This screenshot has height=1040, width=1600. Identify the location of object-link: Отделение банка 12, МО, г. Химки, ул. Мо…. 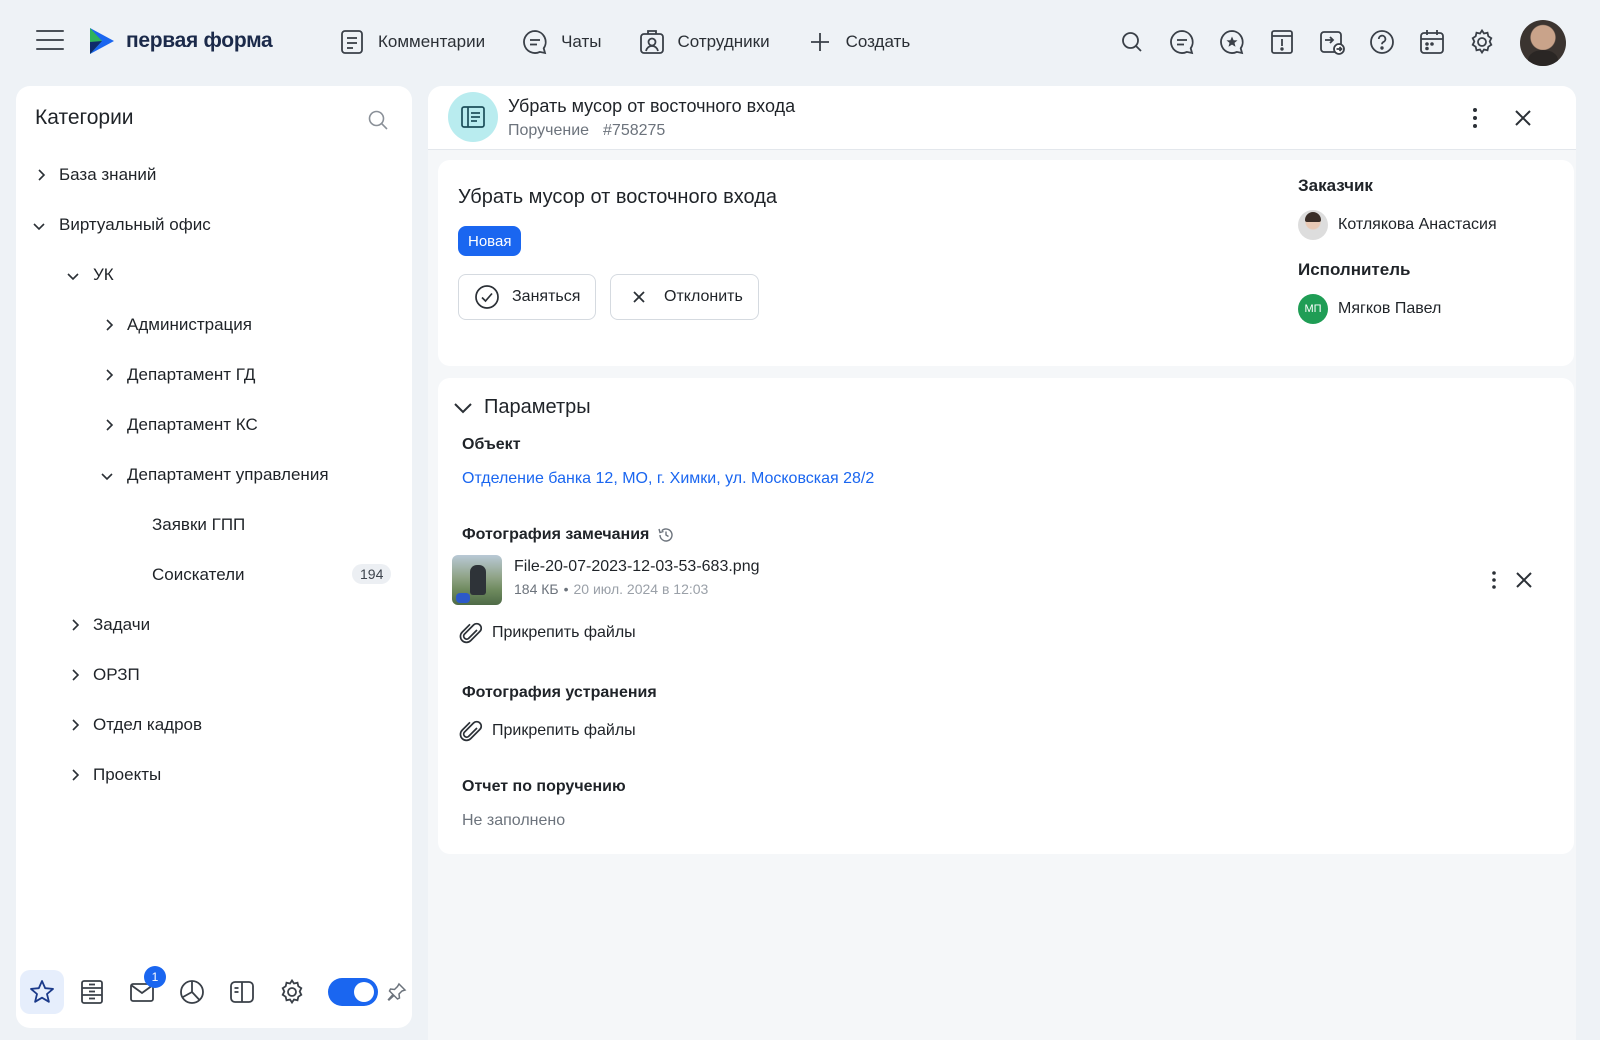
(668, 479).